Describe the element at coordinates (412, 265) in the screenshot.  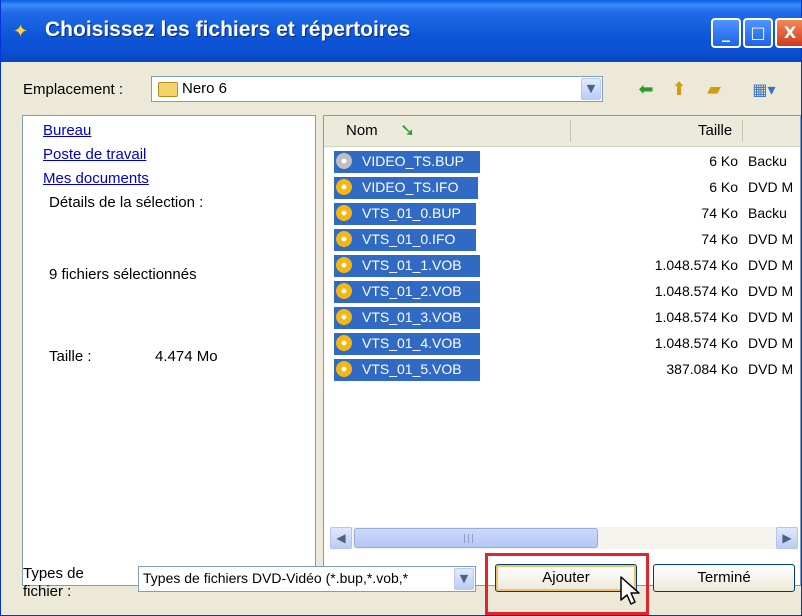
I see `file-name: VTS_01_1.VOB` at that location.